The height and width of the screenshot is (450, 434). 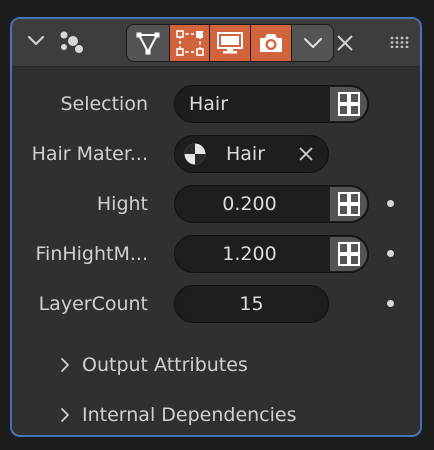 I want to click on edit-mode-toggle, so click(x=148, y=43).